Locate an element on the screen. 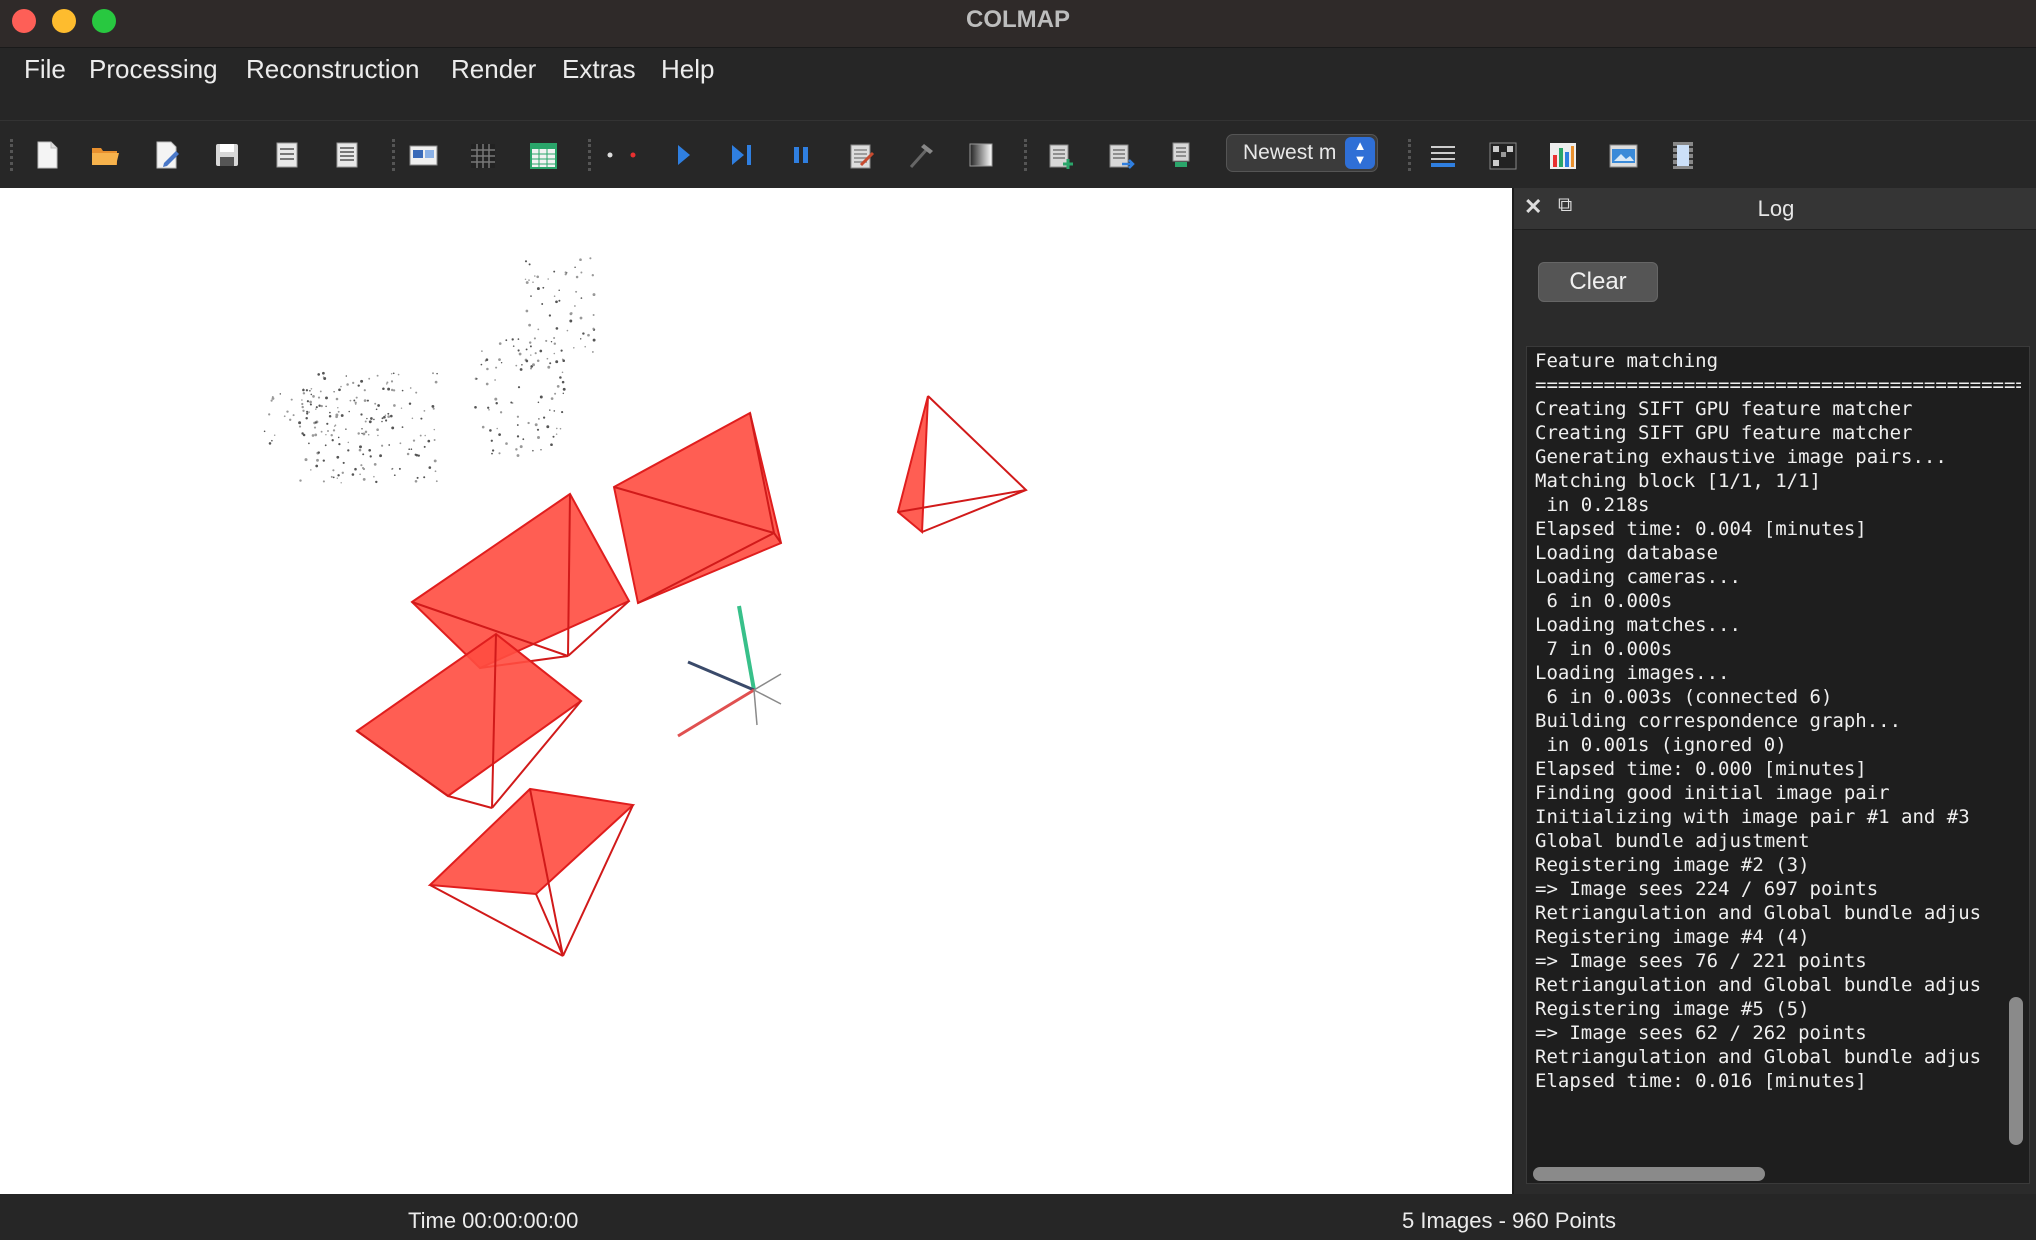 Image resolution: width=2036 pixels, height=1240 pixels. step-reconstruction-icon is located at coordinates (741, 155).